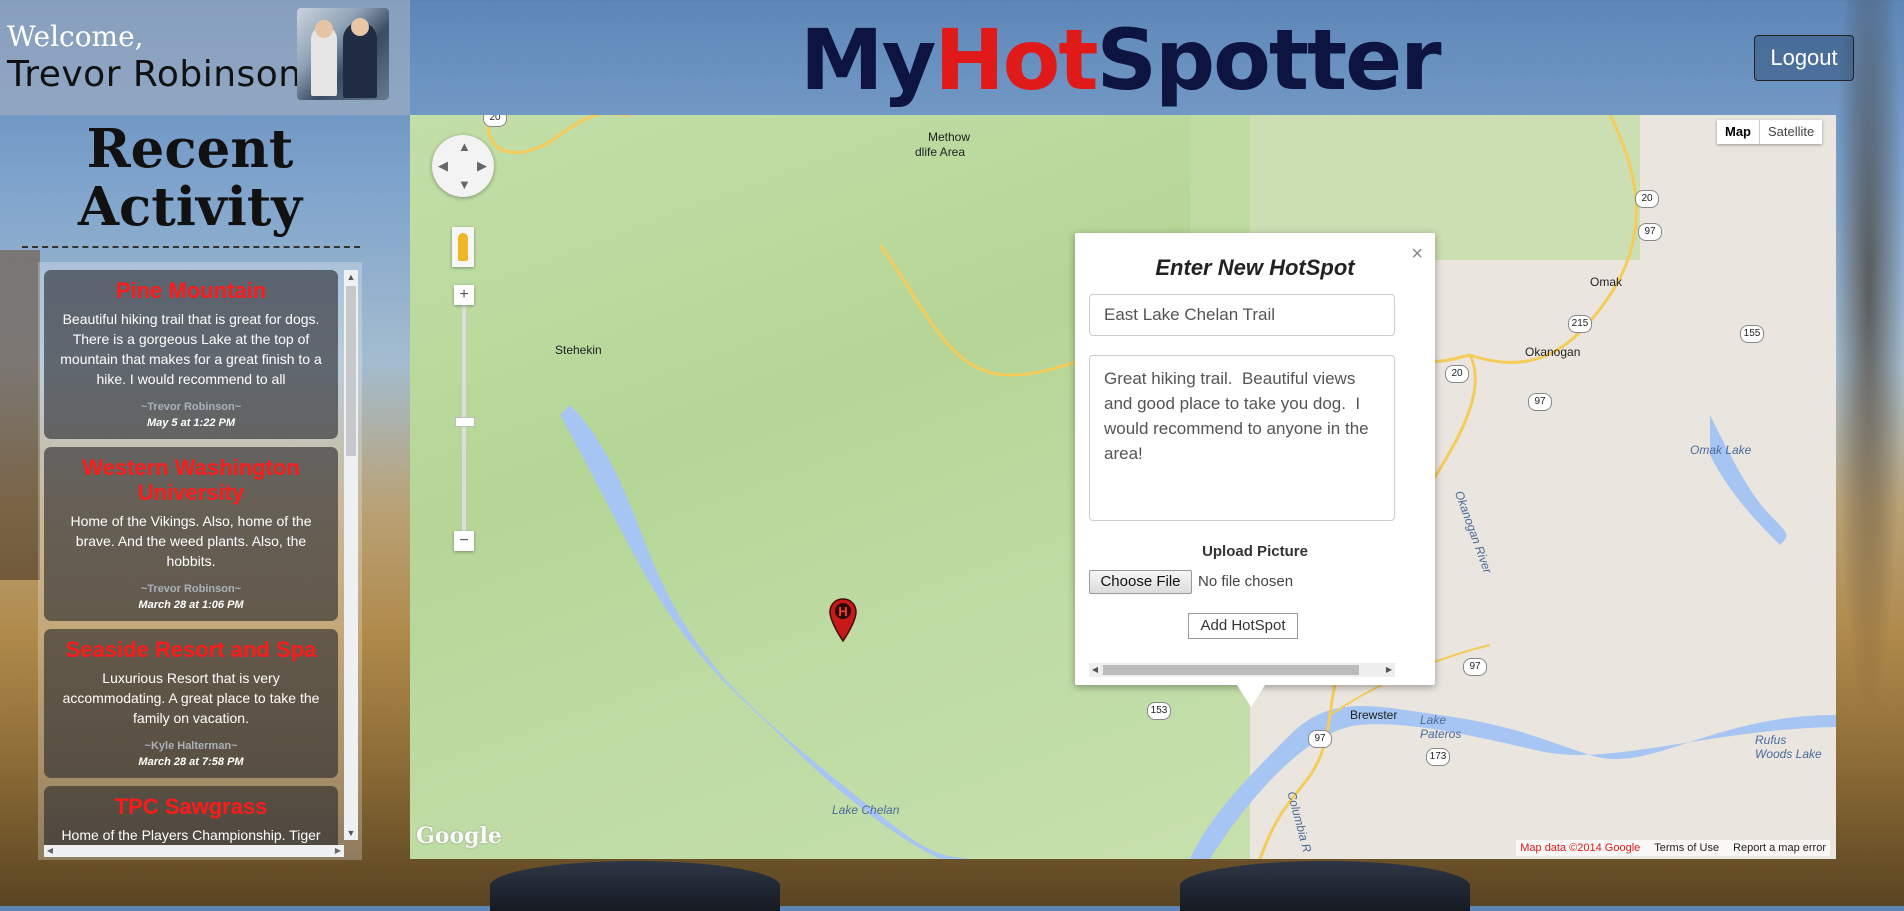  What do you see at coordinates (1553, 352) in the screenshot?
I see `map-label-okanogan: Okanogan` at bounding box center [1553, 352].